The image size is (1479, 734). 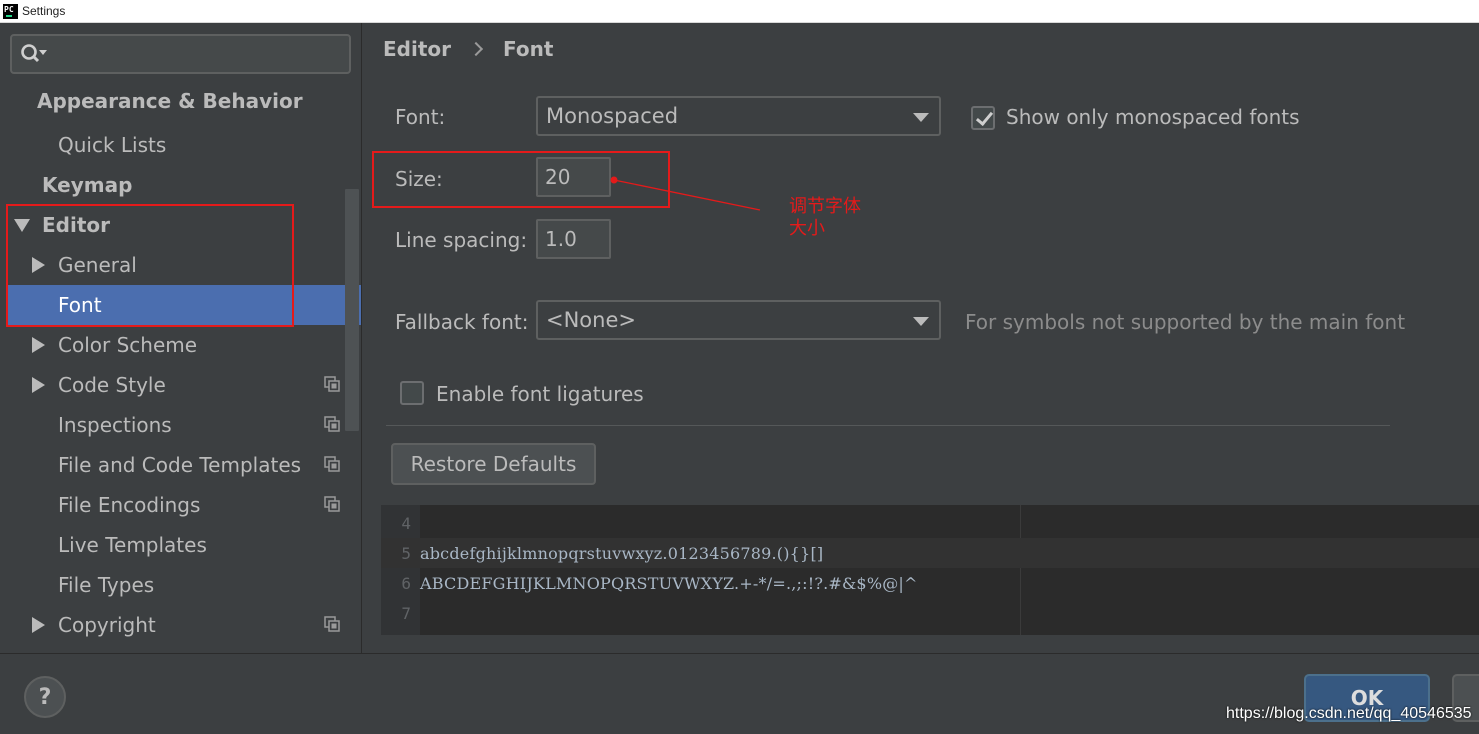 I want to click on sidebar-item-keymap: Keymap, so click(x=87, y=185).